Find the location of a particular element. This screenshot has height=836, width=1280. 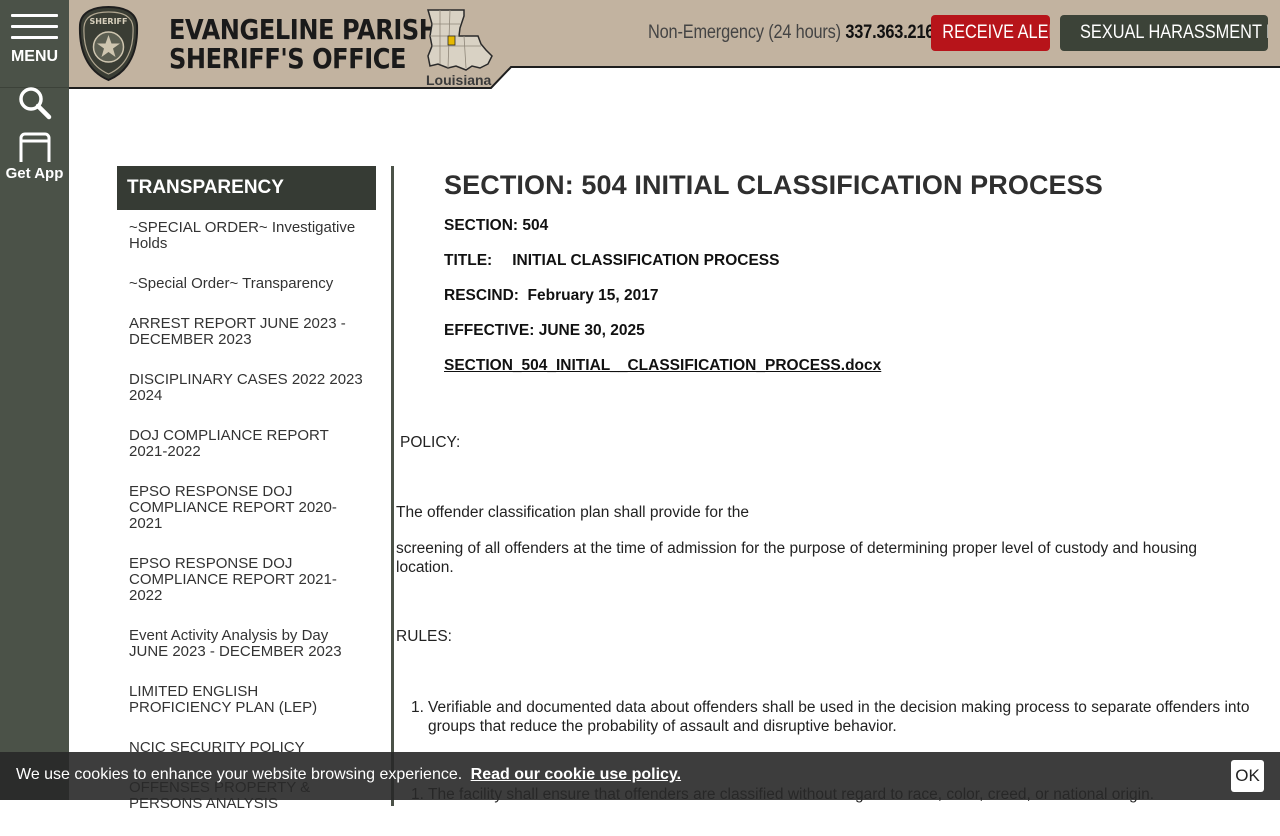

state-label: Louisiana is located at coordinates (459, 80).